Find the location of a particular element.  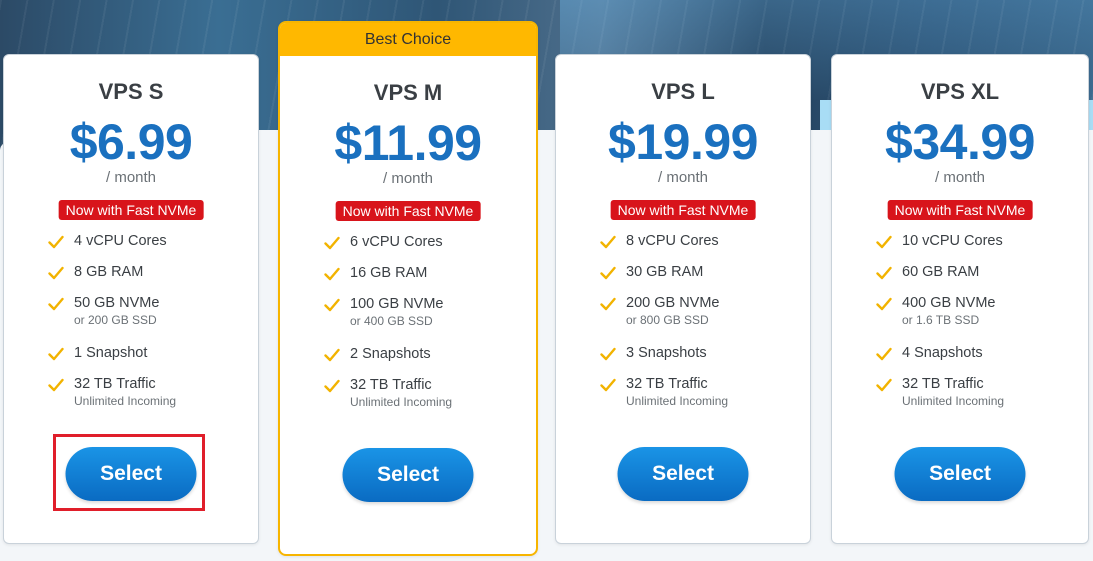

select-button-vps-m: Select is located at coordinates (408, 475).